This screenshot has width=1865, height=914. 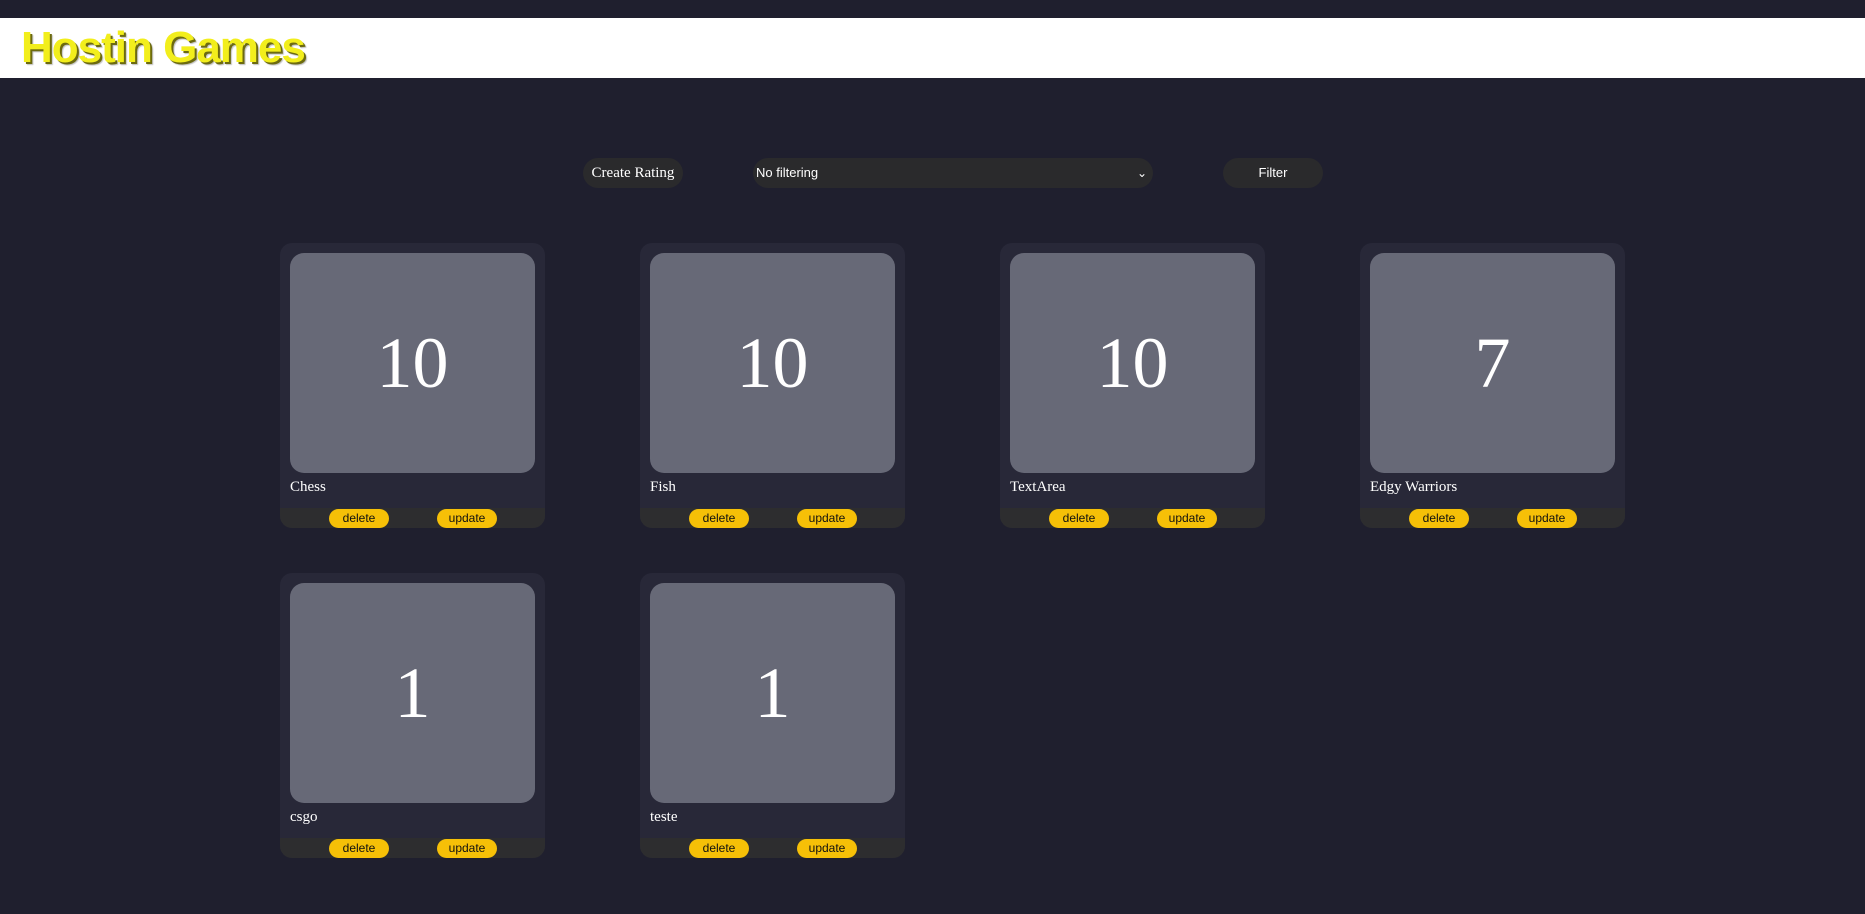 What do you see at coordinates (1038, 487) in the screenshot?
I see `game-name: TextArea` at bounding box center [1038, 487].